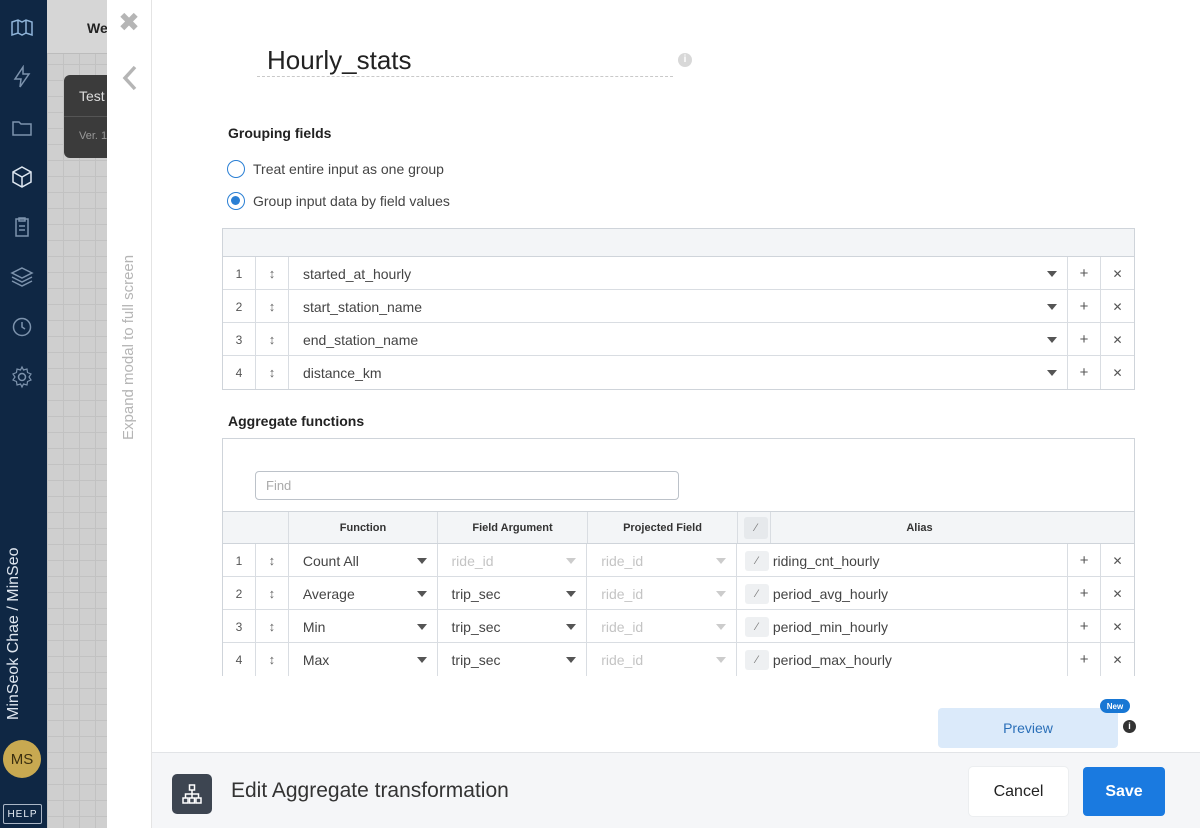 Image resolution: width=1200 pixels, height=828 pixels. Describe the element at coordinates (22, 128) in the screenshot. I see `folder-icon` at that location.